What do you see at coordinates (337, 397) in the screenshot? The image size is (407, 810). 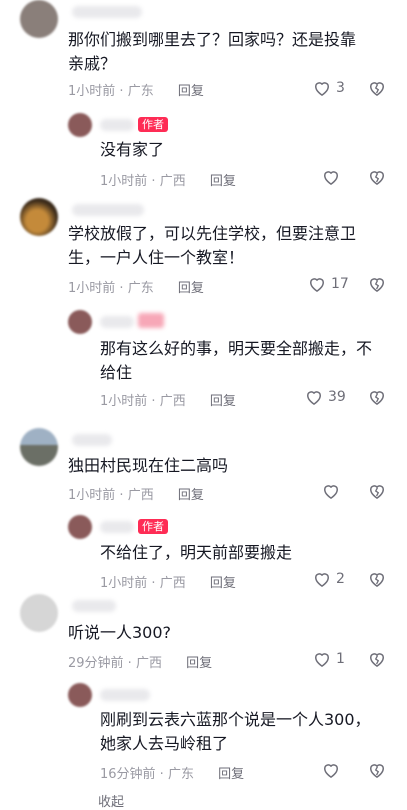 I see `like-count: 39` at bounding box center [337, 397].